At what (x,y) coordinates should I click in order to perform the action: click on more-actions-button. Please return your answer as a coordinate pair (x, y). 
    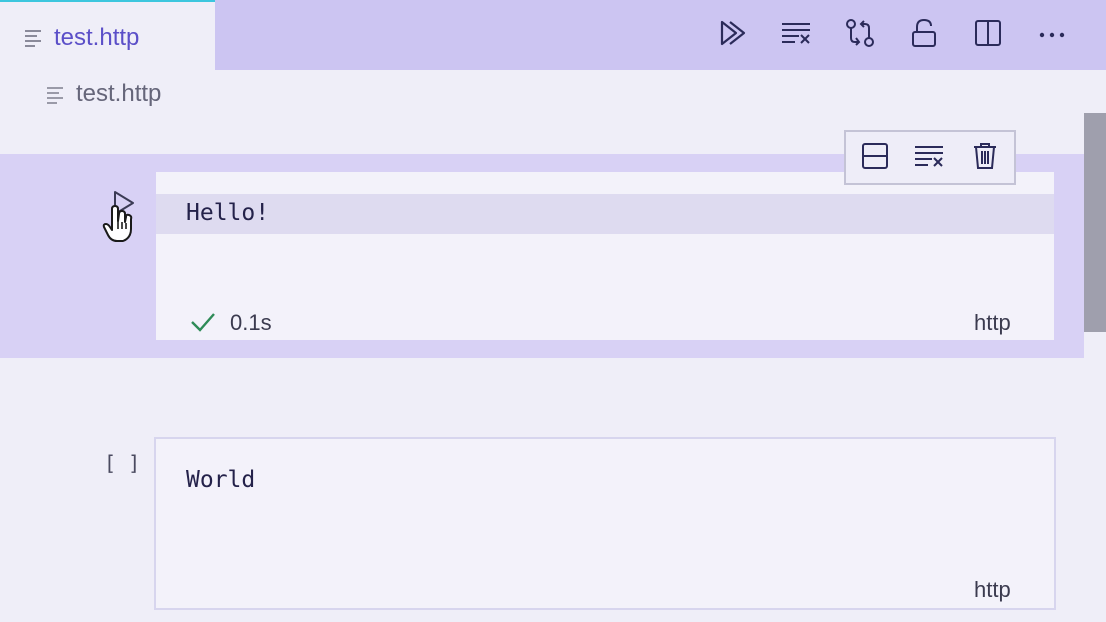
    Looking at the image, I should click on (1052, 35).